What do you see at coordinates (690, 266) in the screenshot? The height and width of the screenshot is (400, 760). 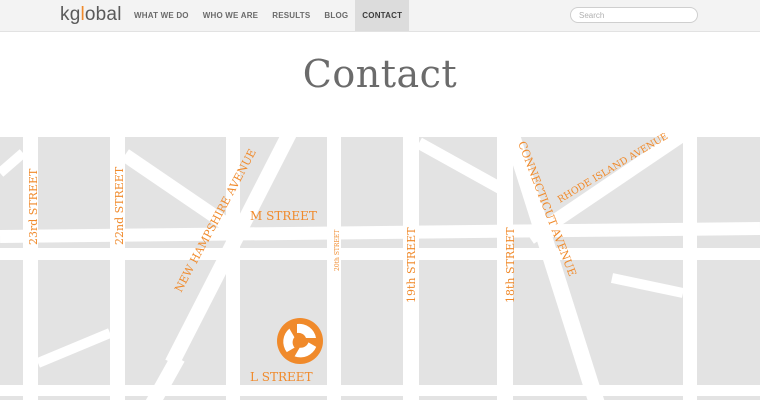 I see `road-17th` at bounding box center [690, 266].